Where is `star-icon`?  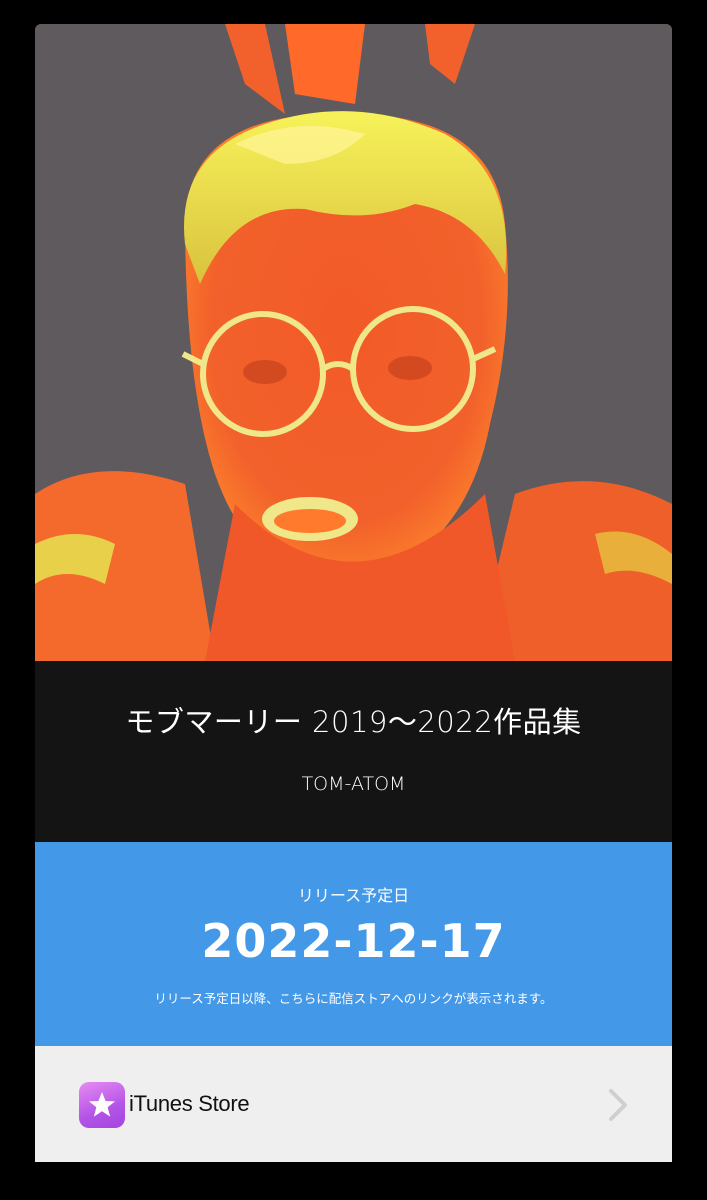
star-icon is located at coordinates (102, 1105).